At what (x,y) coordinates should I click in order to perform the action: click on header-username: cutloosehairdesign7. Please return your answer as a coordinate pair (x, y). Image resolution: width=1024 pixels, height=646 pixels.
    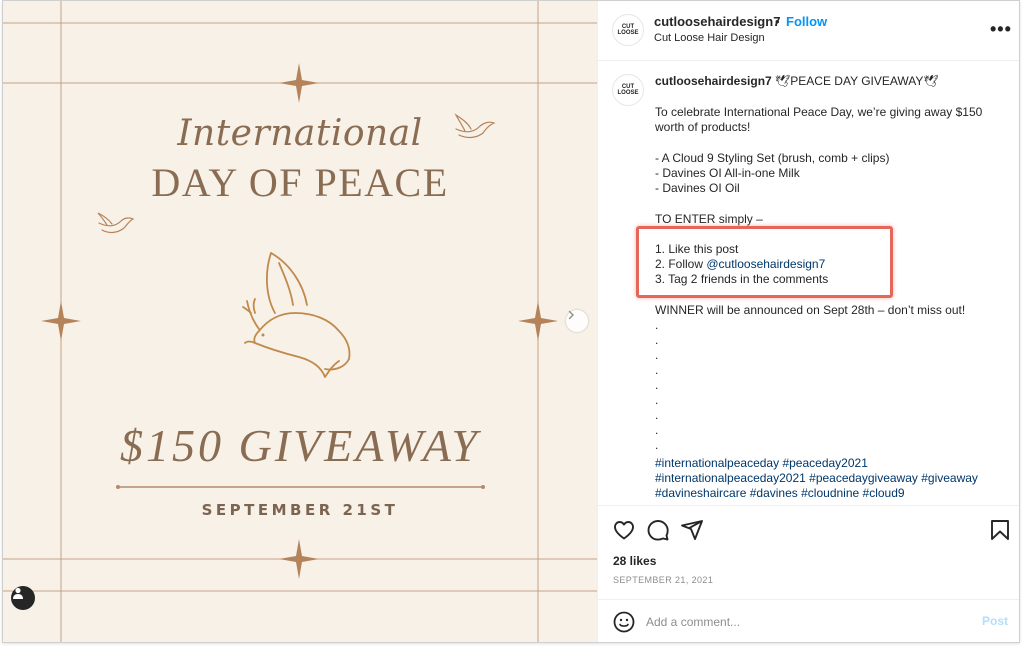
    Looking at the image, I should click on (717, 21).